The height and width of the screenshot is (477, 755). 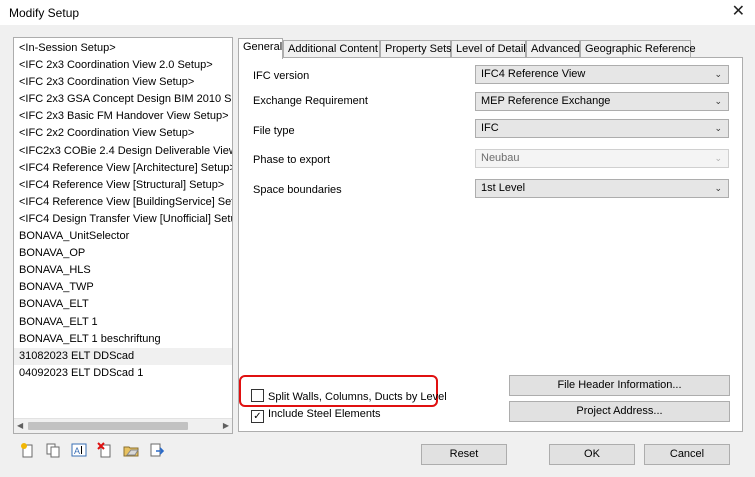 What do you see at coordinates (53, 450) in the screenshot?
I see `duplicate-setup-icon` at bounding box center [53, 450].